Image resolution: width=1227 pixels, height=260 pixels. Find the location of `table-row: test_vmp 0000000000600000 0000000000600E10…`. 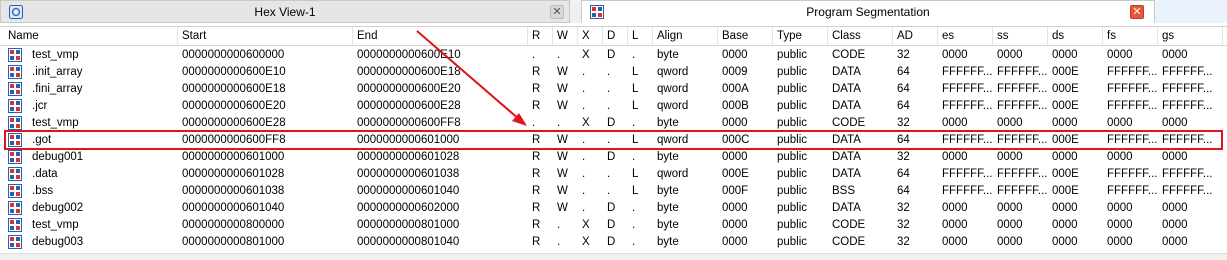

table-row: test_vmp 0000000000600000 0000000000600E10… is located at coordinates (613, 55).